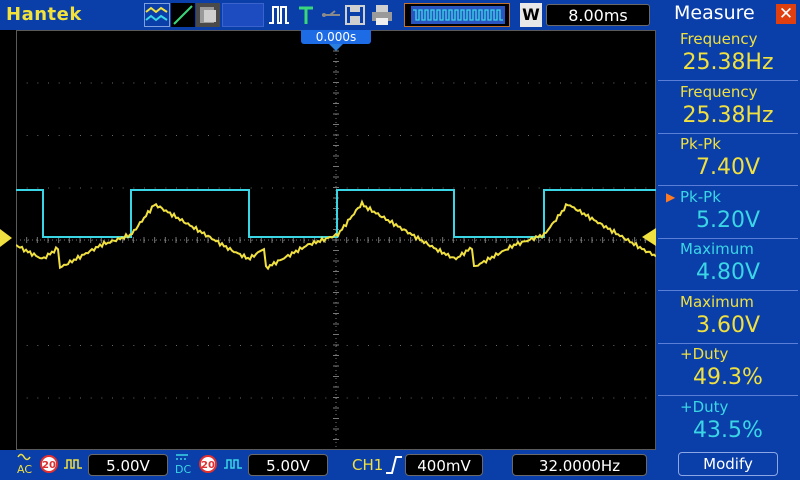 The image size is (800, 480). I want to click on status-box, so click(243, 15).